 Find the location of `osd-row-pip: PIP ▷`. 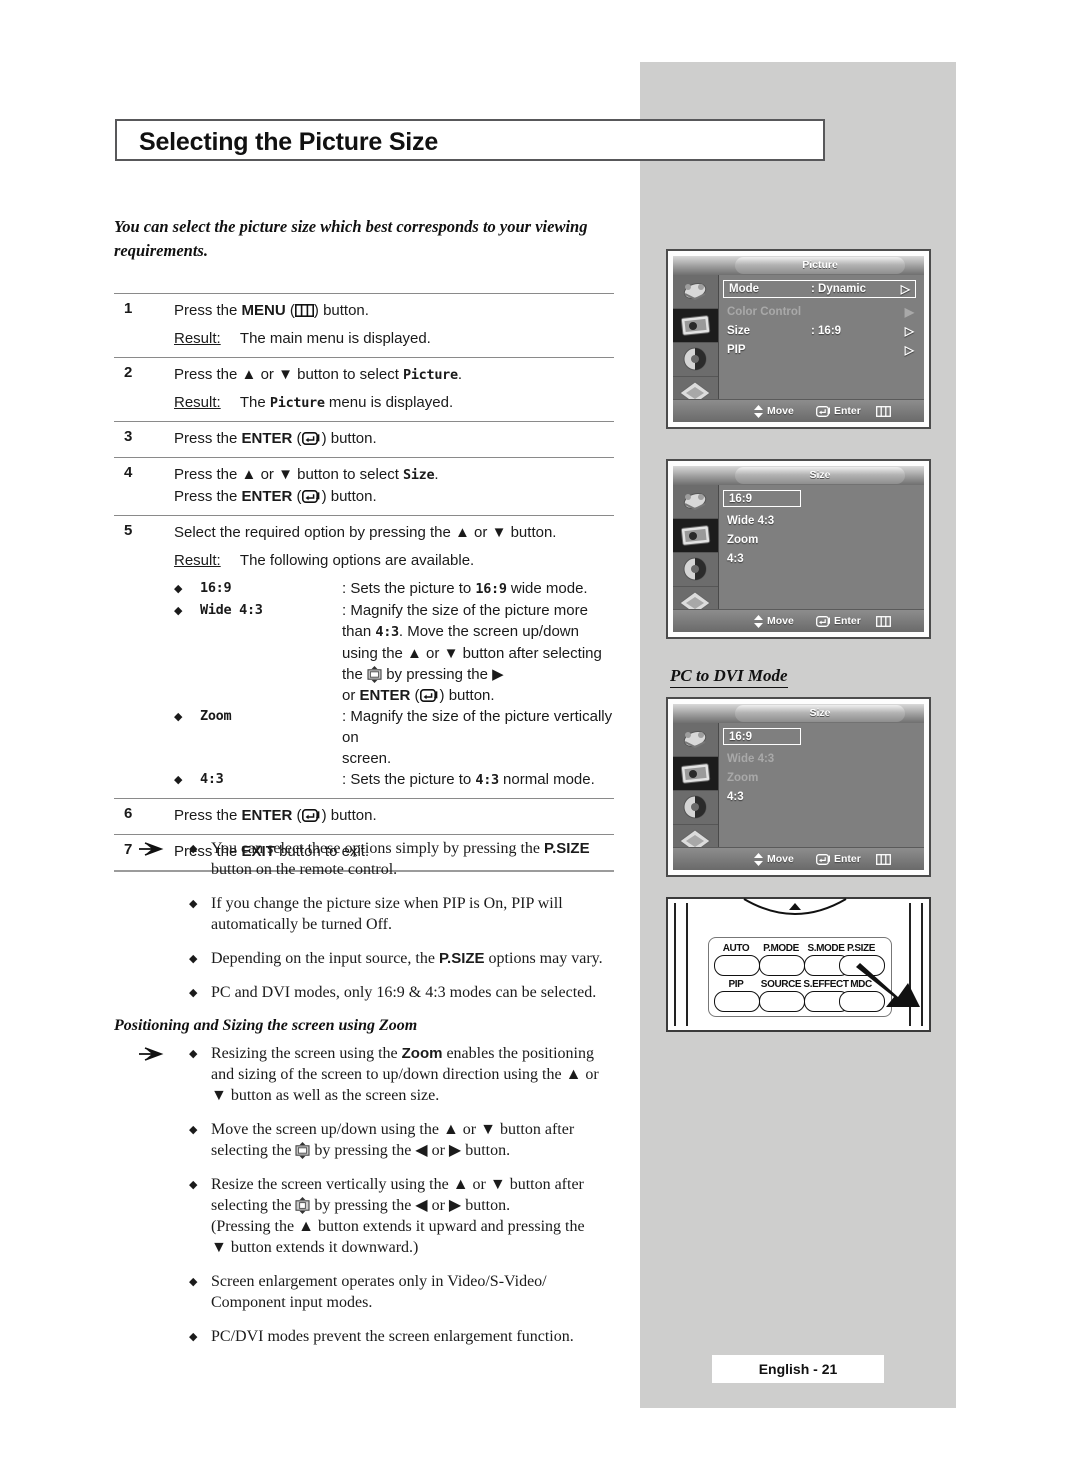

osd-row-pip: PIP ▷ is located at coordinates (821, 350).